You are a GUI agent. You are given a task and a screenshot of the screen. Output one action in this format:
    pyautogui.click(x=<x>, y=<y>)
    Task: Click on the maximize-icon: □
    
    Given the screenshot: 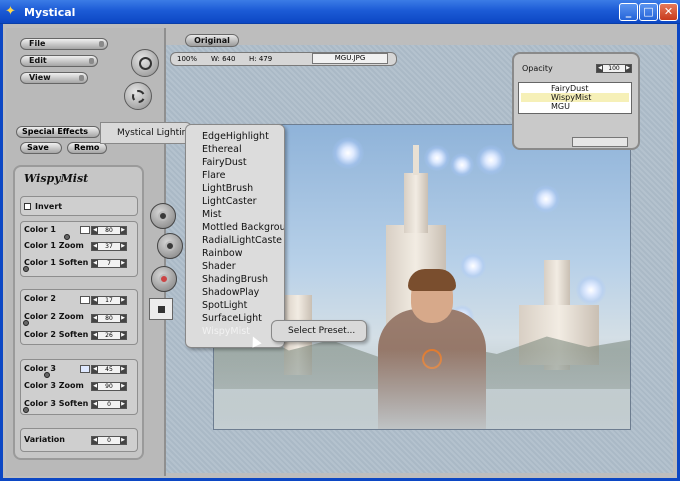 What is the action you would take?
    pyautogui.click(x=648, y=11)
    